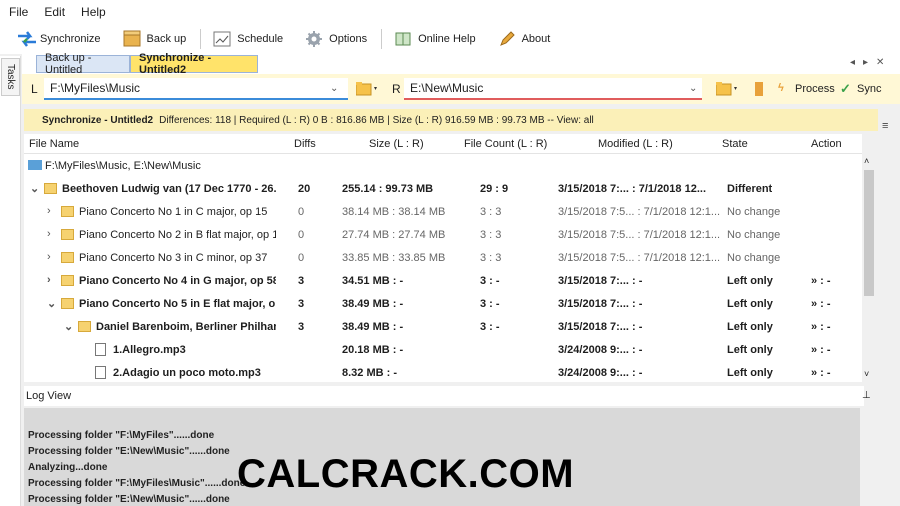  I want to click on row-file-name: 1.Allegro.mp3, so click(149, 350).